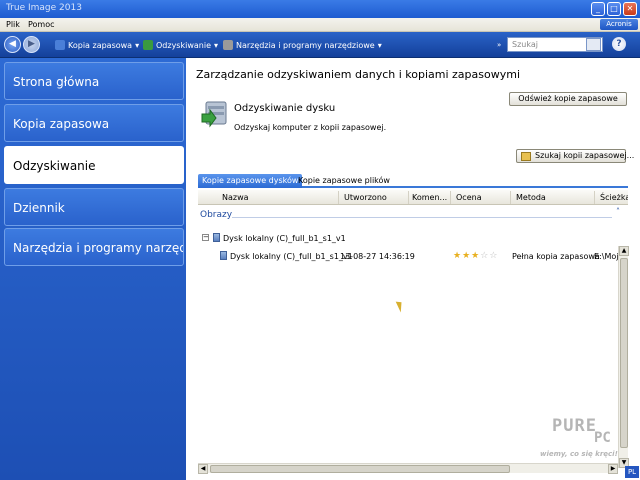  Describe the element at coordinates (556, 256) in the screenshot. I see `row-method: Pełna kopia zapasowa` at that location.